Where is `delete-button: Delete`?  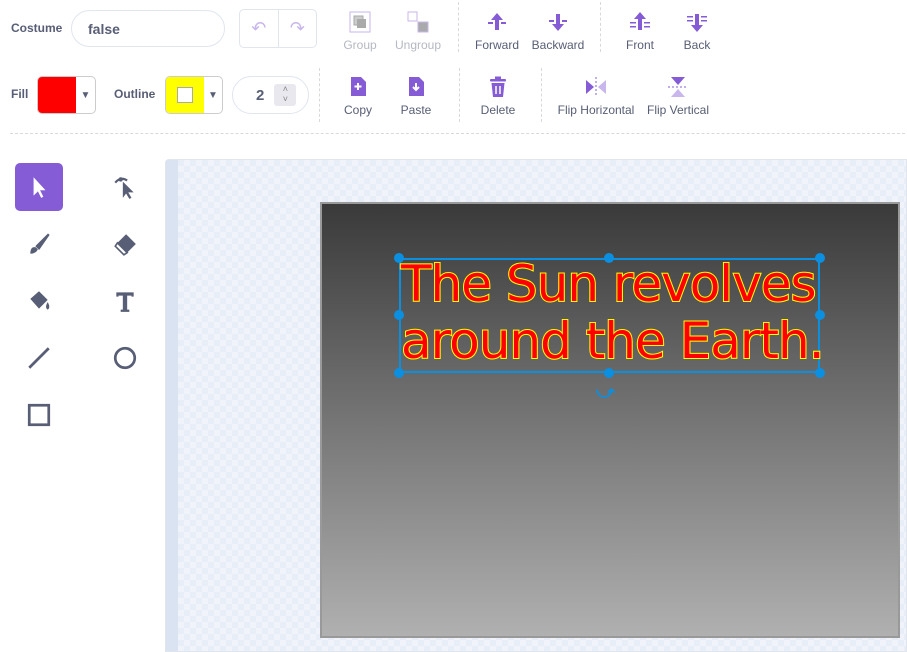
delete-button: Delete is located at coordinates (498, 96).